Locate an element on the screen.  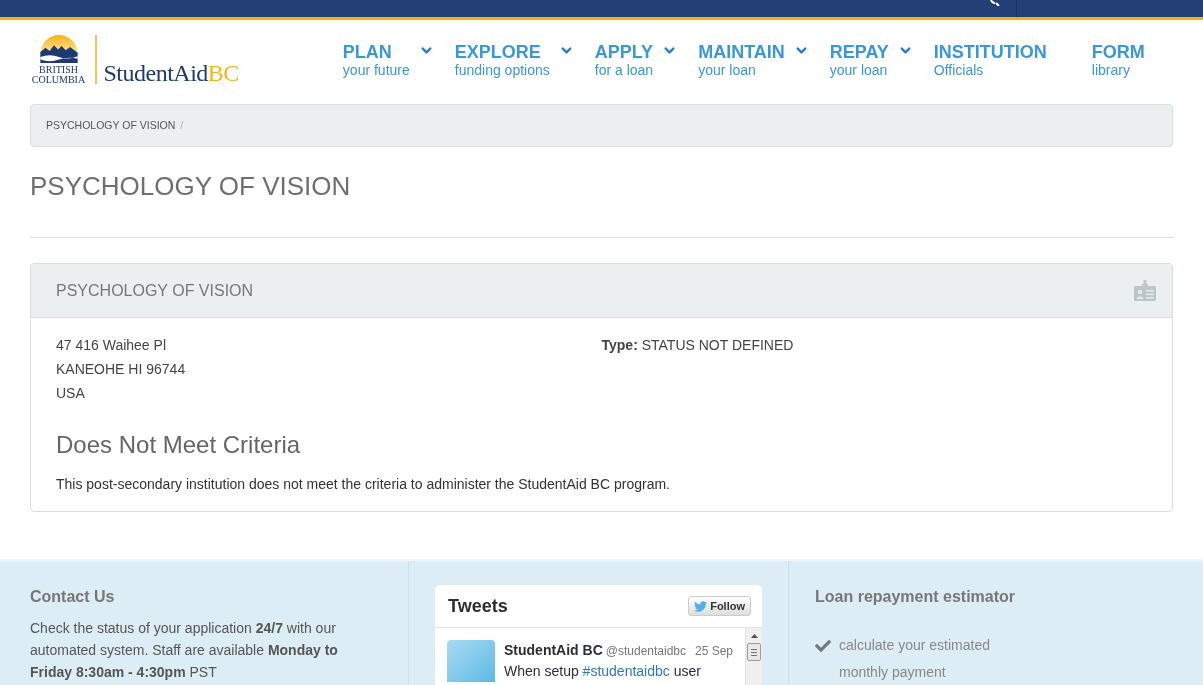
estimator-heading: Loan repayment estimator is located at coordinates (915, 597).